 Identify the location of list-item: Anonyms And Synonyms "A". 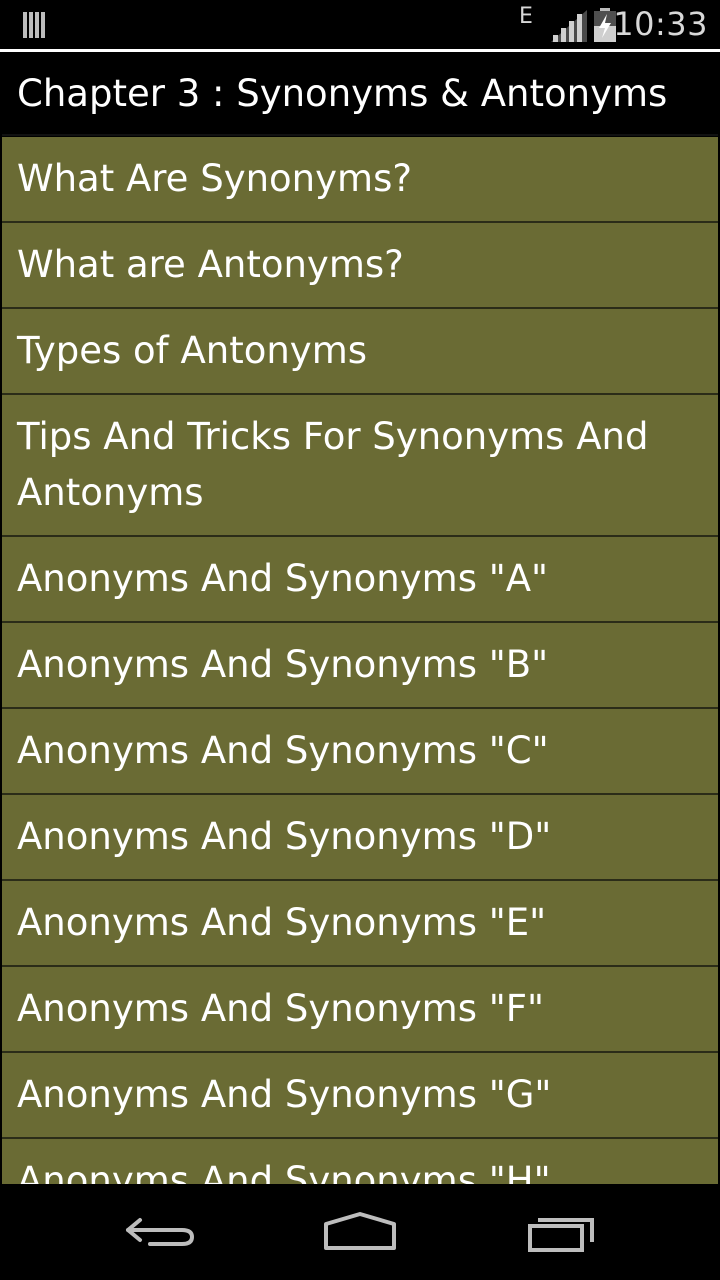
(360, 580).